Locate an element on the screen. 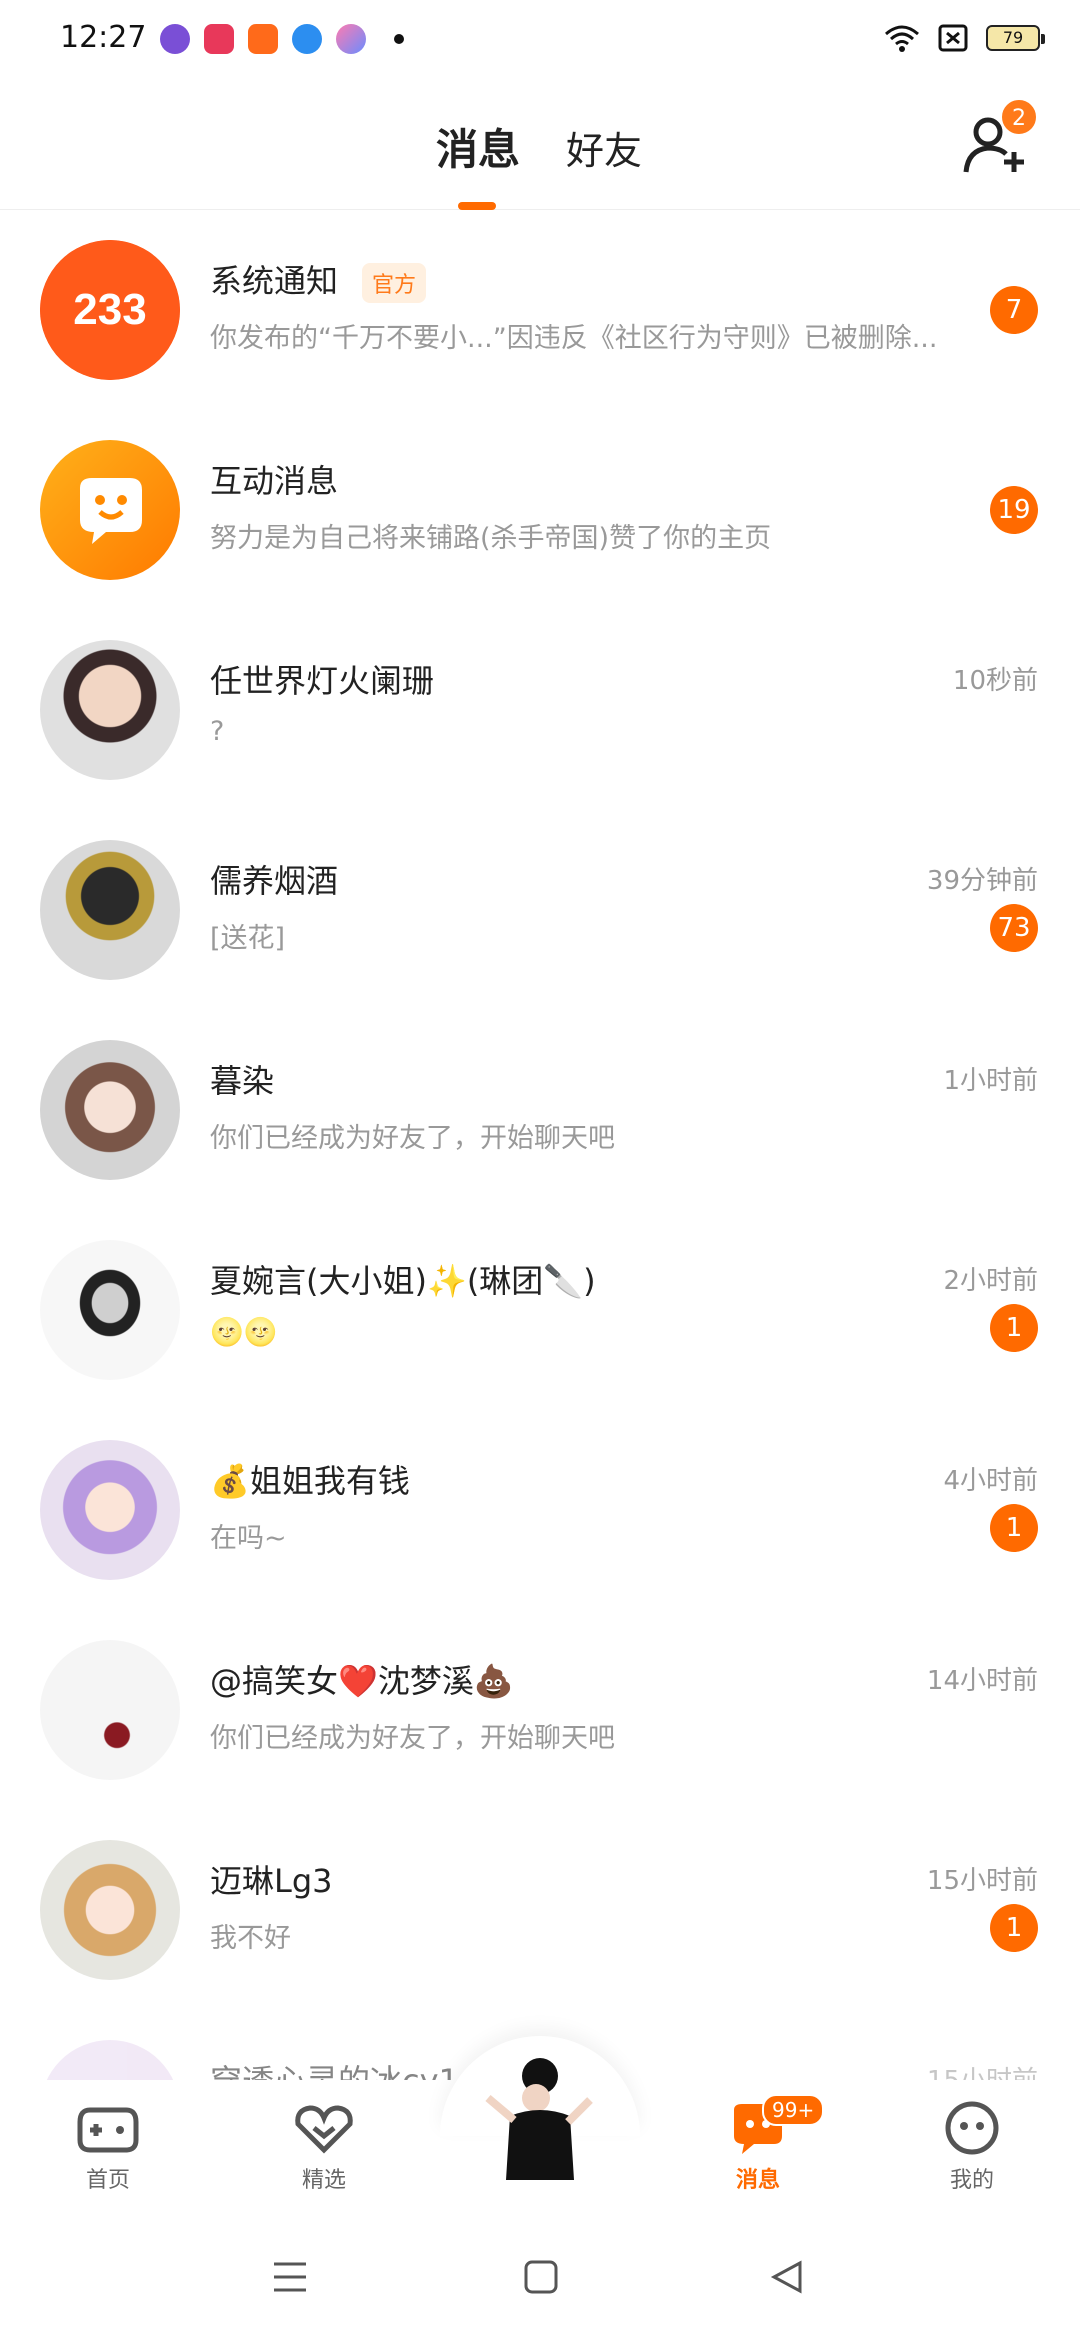 This screenshot has height=2340, width=1080. message-time: 15小时前 is located at coordinates (982, 1881).